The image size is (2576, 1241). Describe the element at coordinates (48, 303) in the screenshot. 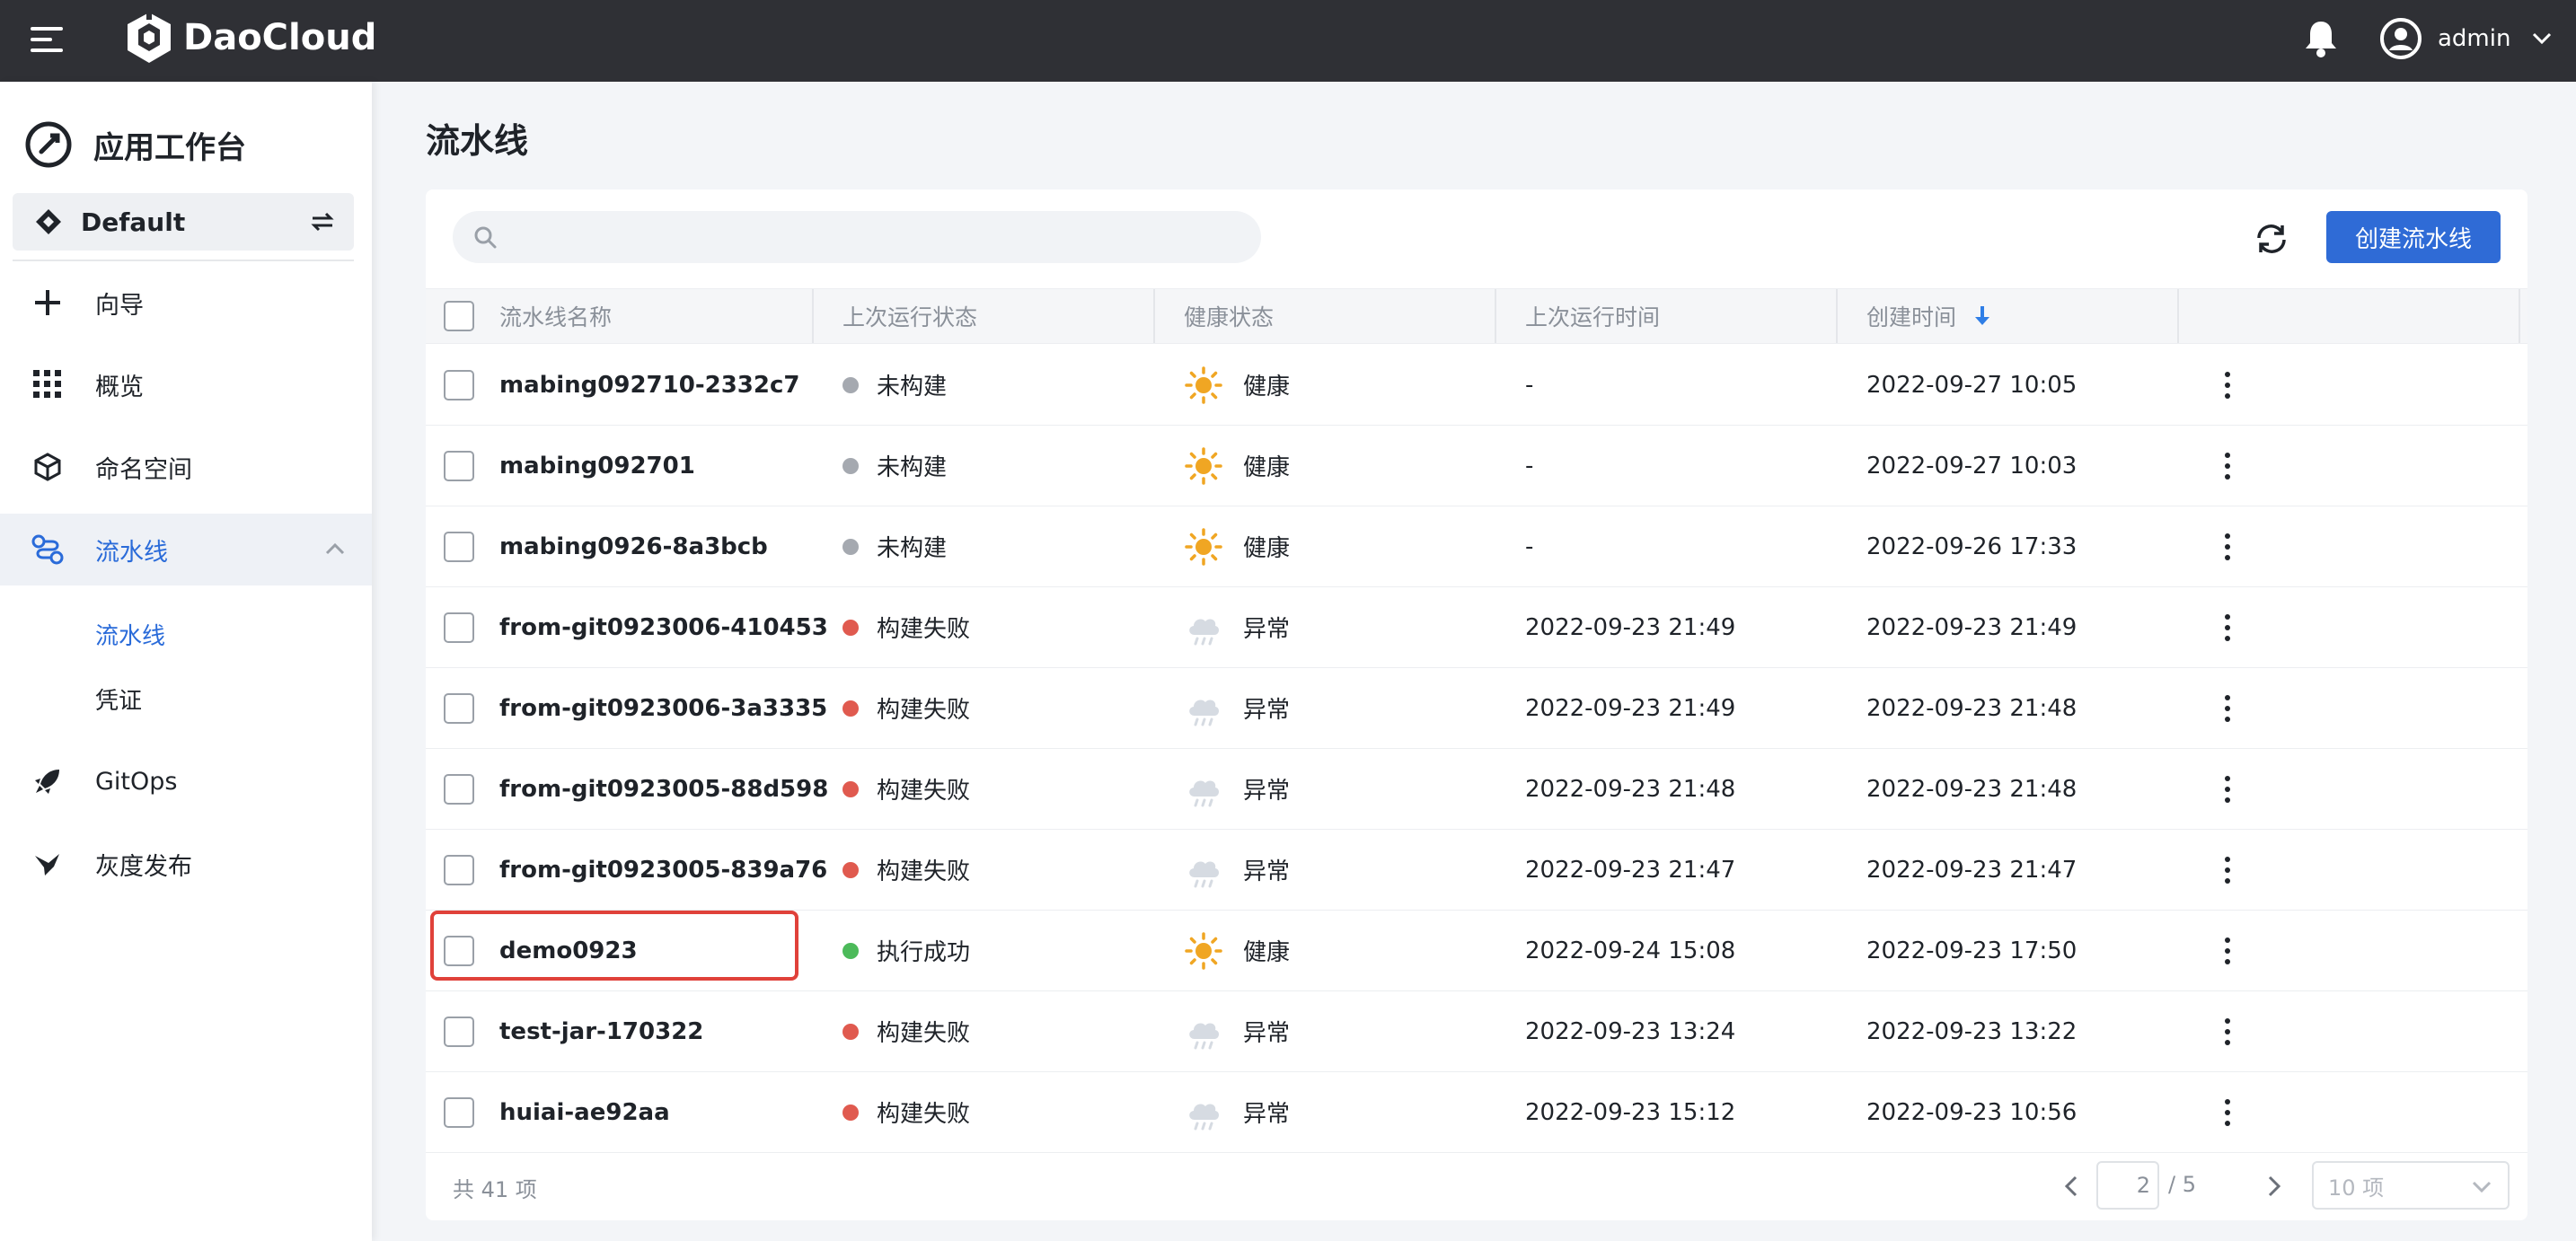

I see `plus-icon` at that location.